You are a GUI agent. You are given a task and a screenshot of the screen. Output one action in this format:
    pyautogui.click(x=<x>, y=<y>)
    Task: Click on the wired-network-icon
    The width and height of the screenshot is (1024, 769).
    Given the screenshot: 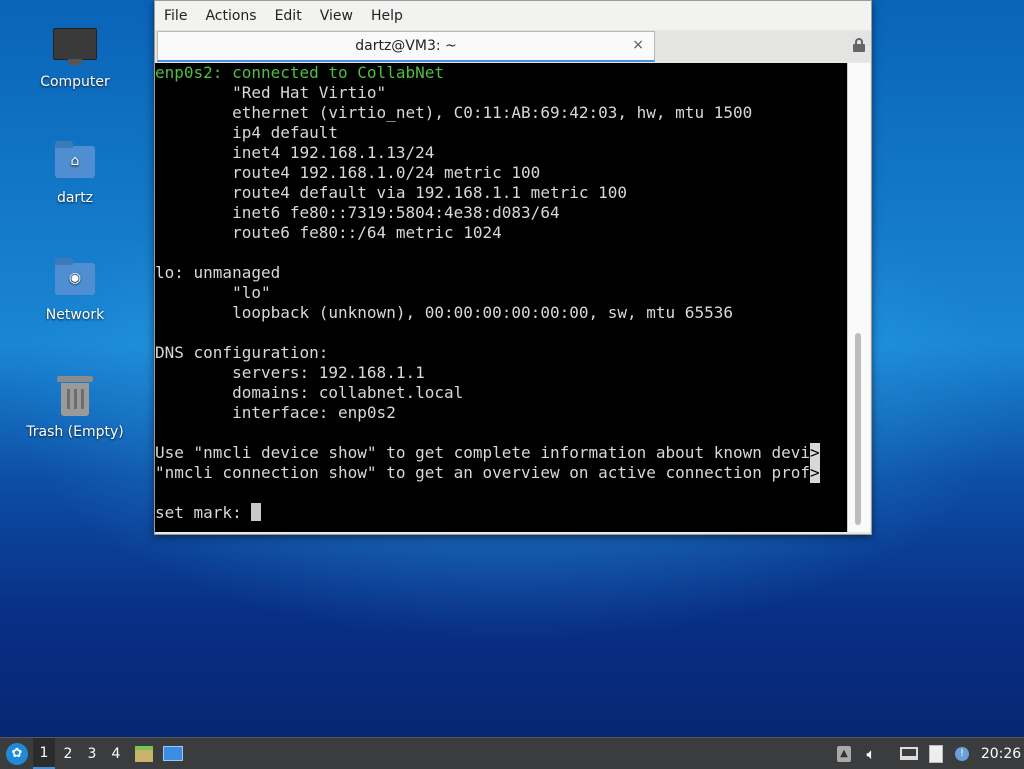 What is the action you would take?
    pyautogui.click(x=909, y=753)
    